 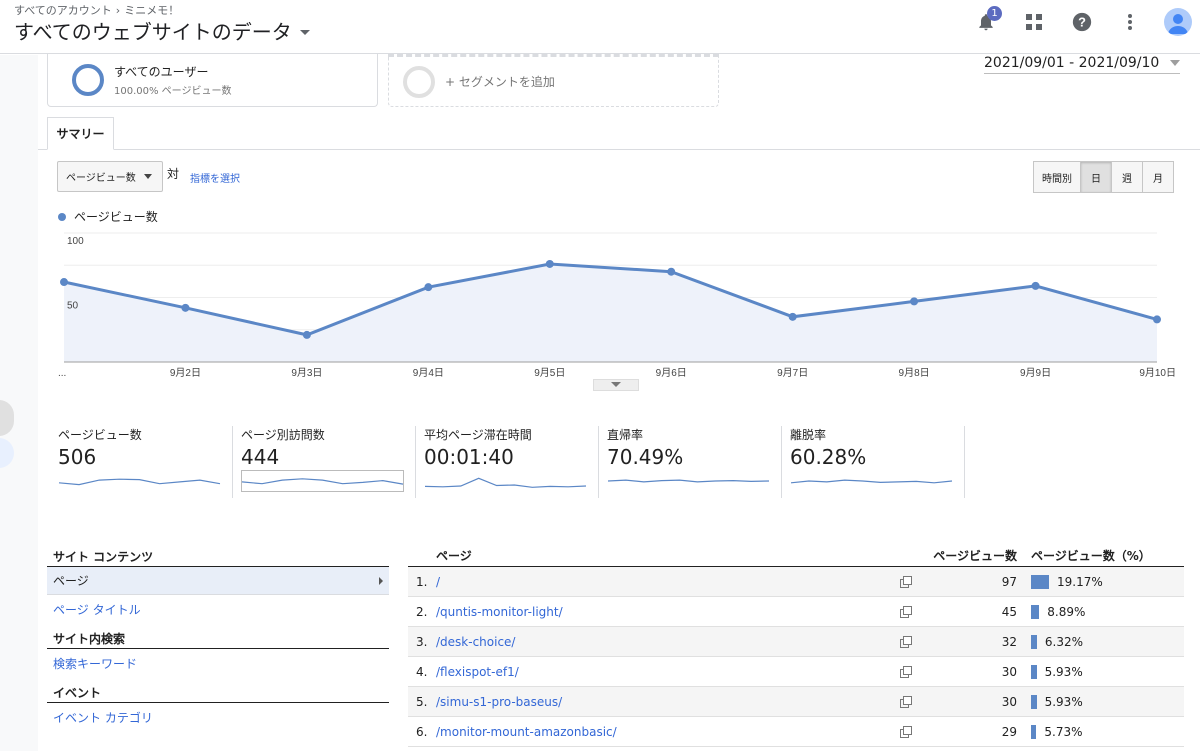 What do you see at coordinates (600, 27) in the screenshot?
I see `app-header: すべてのアカウント › ミニメモ！ すべてのウェブサイトのデータ 1 ?` at bounding box center [600, 27].